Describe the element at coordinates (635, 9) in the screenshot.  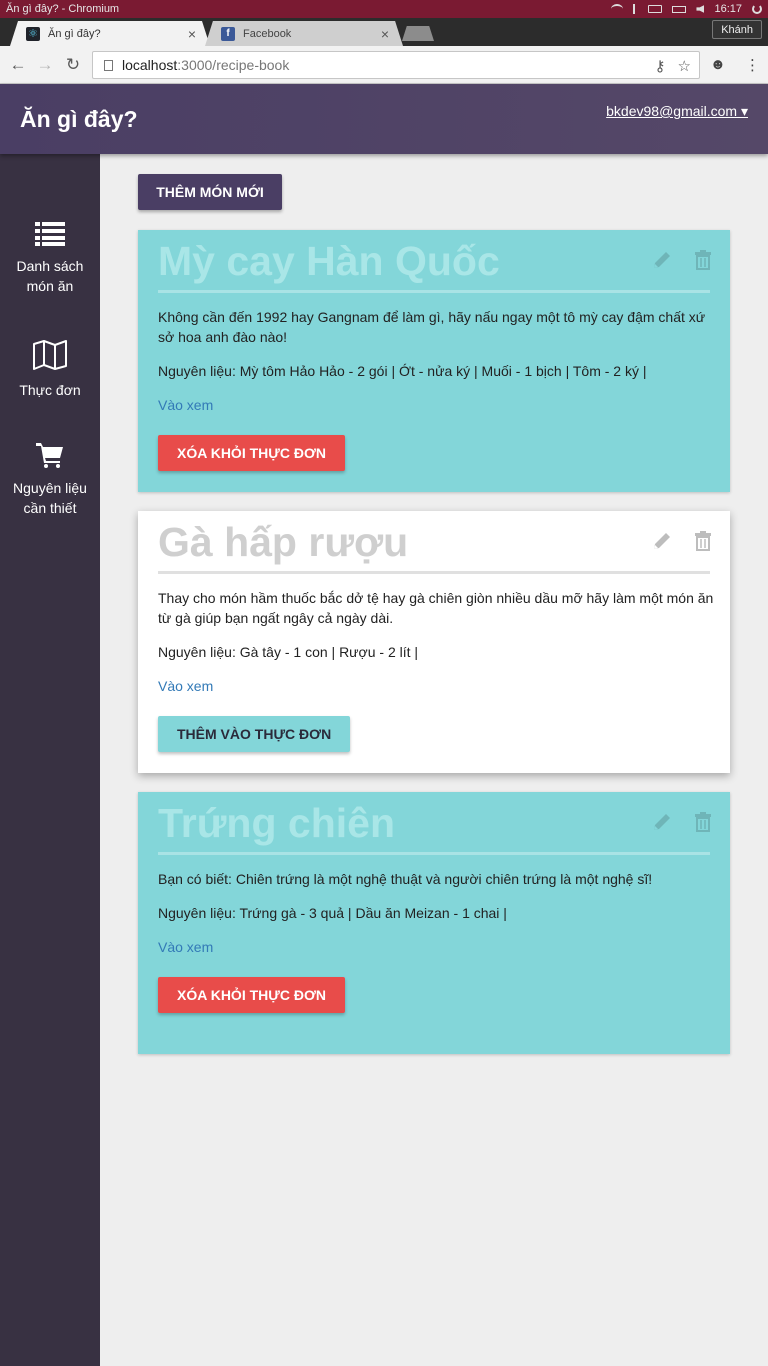
I see `bluetooth-icon` at that location.